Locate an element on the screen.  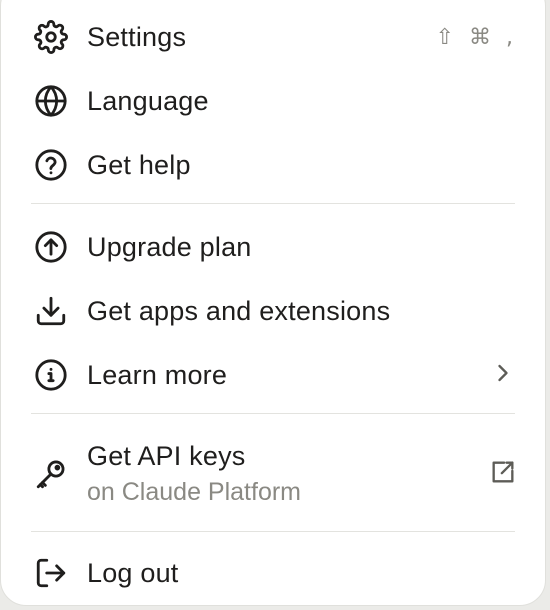
menu-item-get-help: Get help is located at coordinates (273, 165).